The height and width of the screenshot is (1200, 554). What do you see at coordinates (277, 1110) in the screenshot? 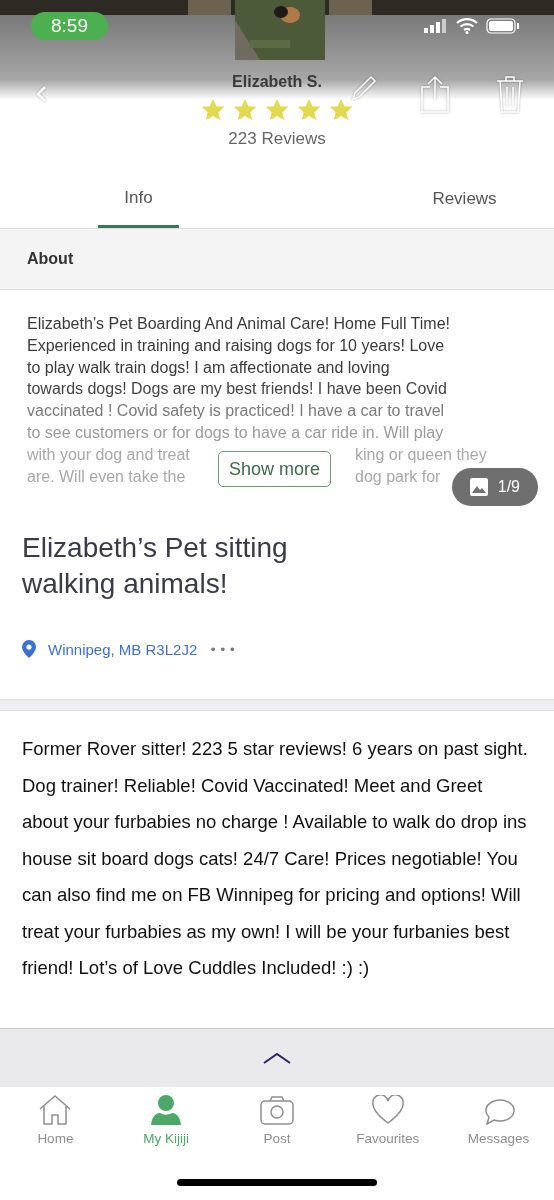
I see `camera-icon` at bounding box center [277, 1110].